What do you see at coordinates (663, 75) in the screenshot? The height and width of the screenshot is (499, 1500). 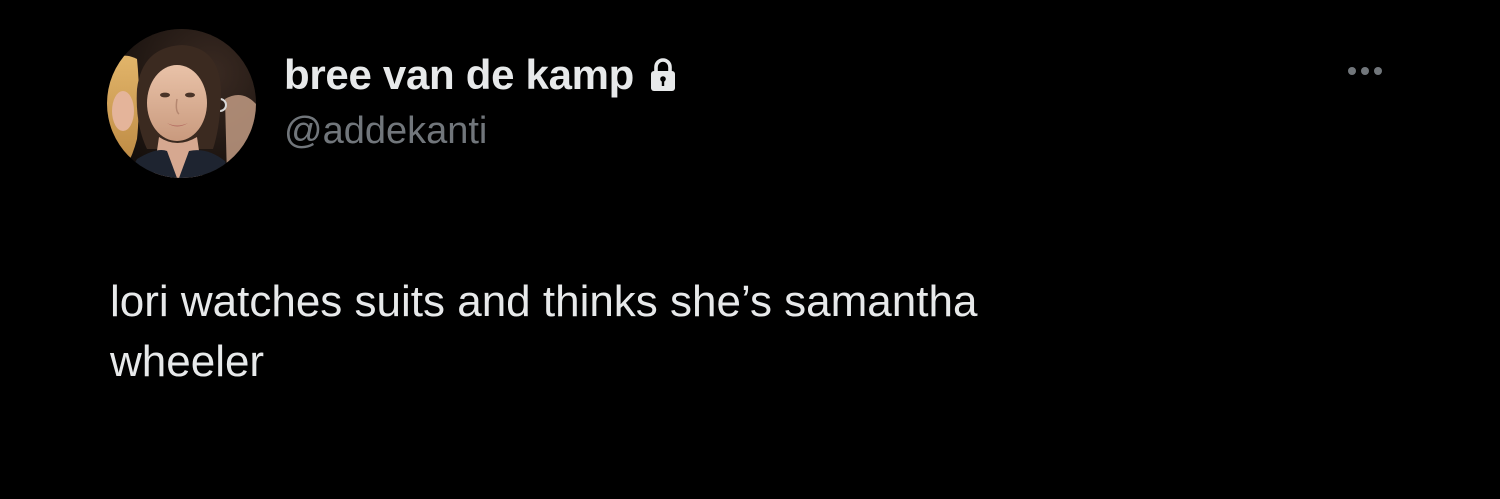 I see `lock-icon` at bounding box center [663, 75].